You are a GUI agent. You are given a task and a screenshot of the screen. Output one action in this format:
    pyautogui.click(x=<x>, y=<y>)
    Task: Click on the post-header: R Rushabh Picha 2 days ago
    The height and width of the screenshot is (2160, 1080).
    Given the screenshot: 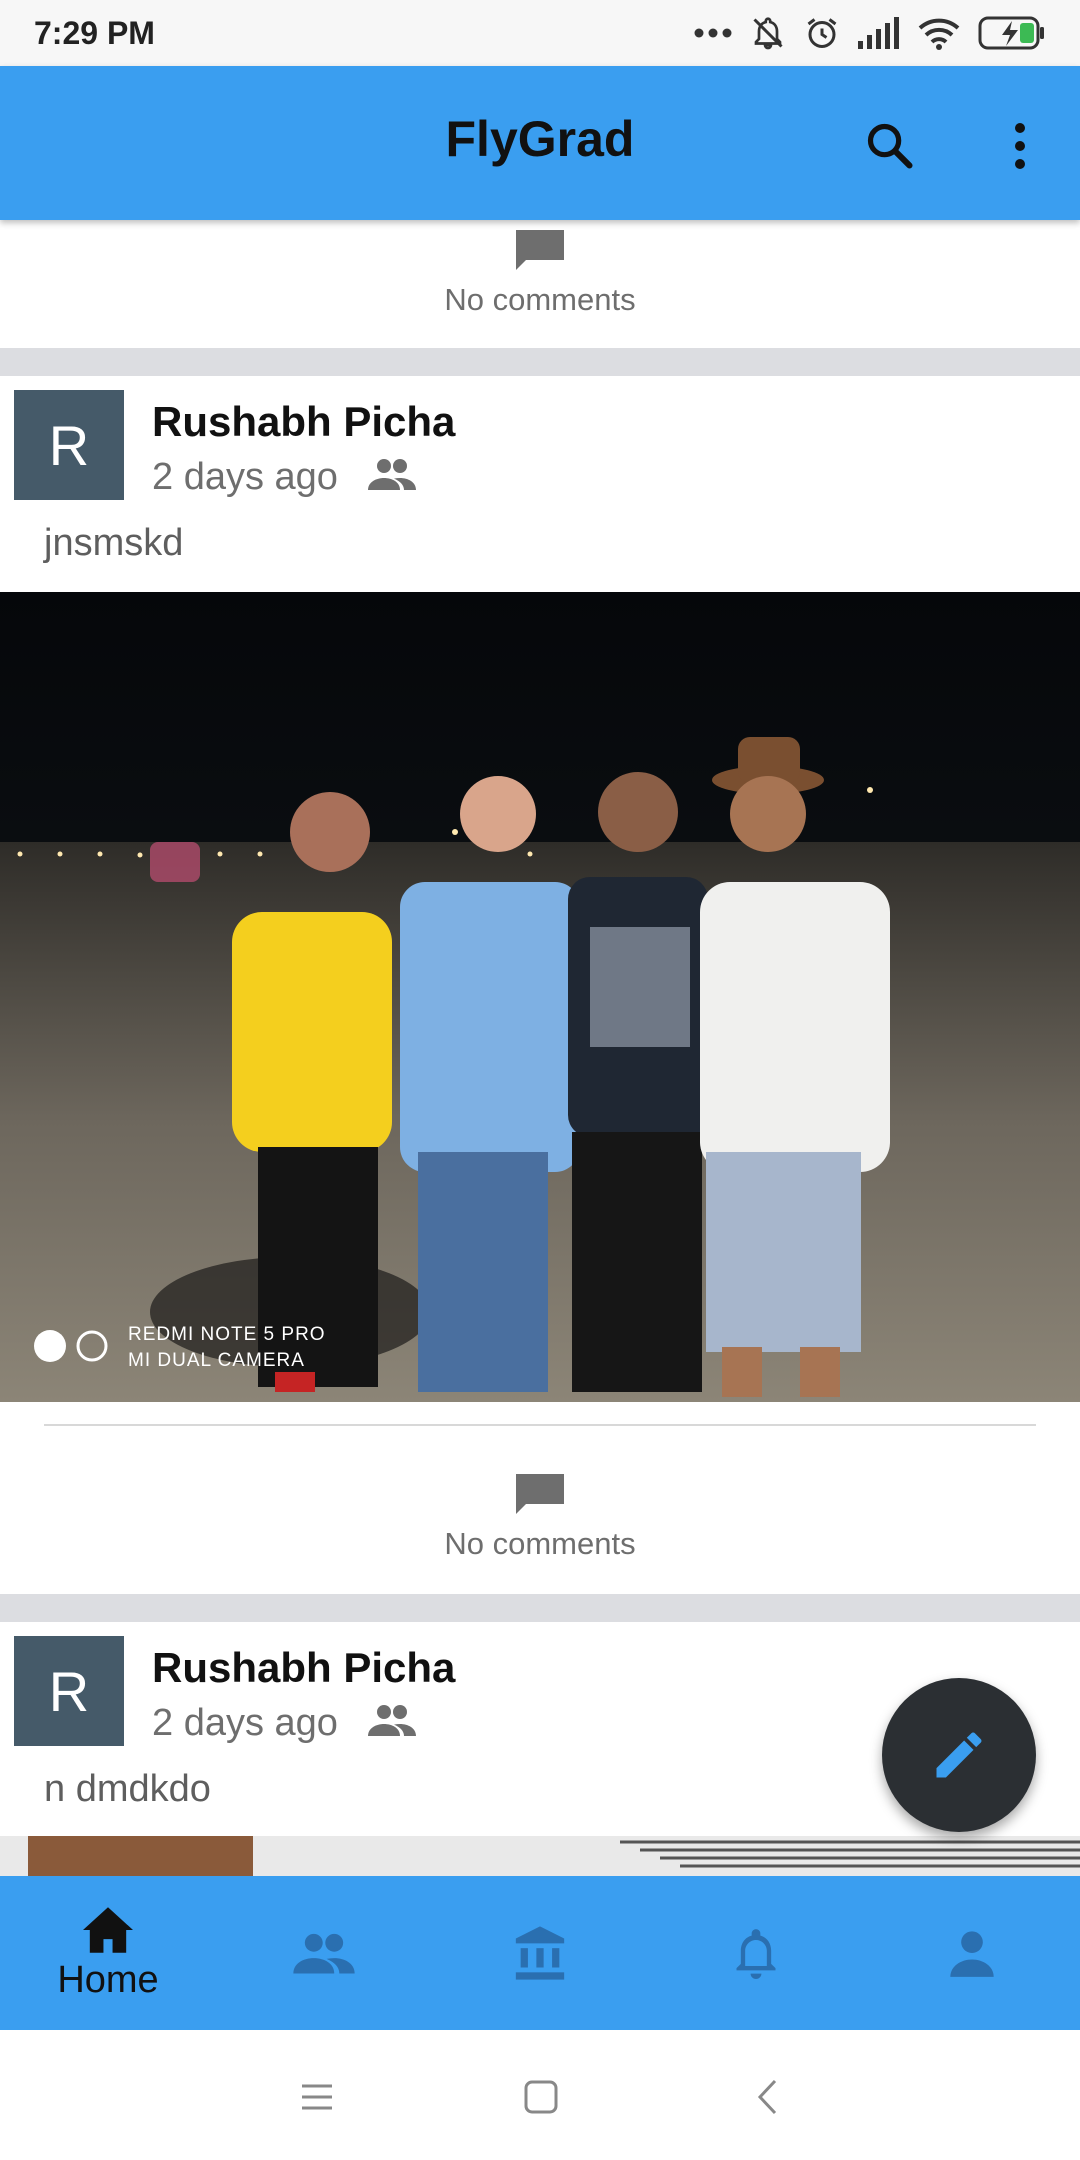 What is the action you would take?
    pyautogui.click(x=540, y=451)
    